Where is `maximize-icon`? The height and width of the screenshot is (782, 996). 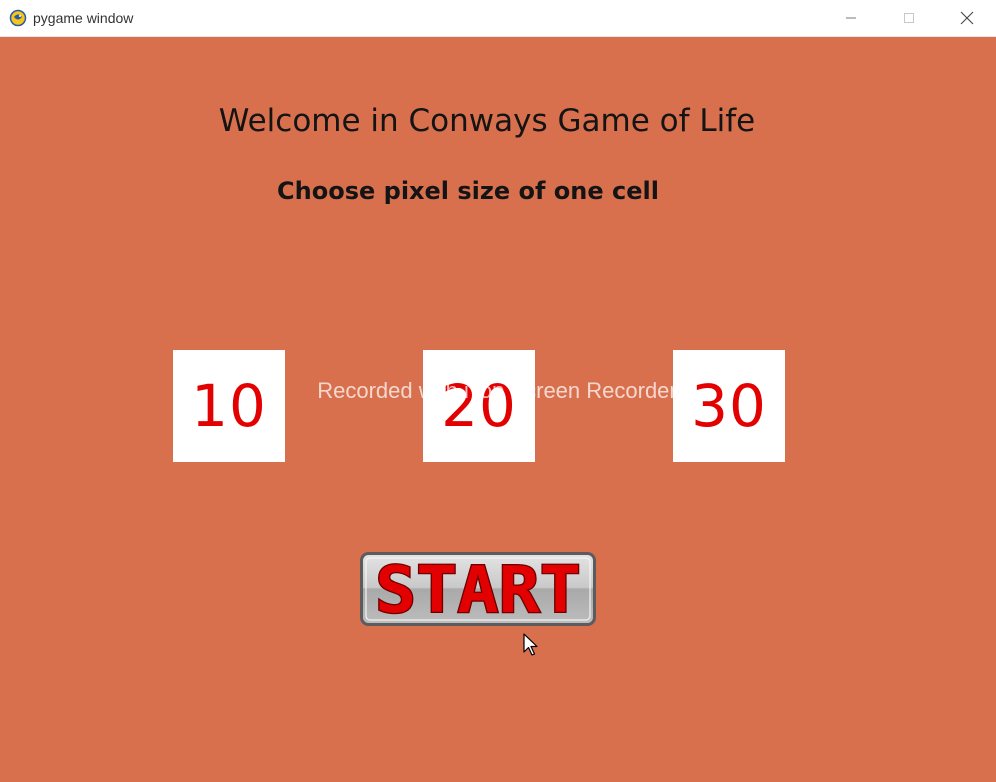 maximize-icon is located at coordinates (909, 18).